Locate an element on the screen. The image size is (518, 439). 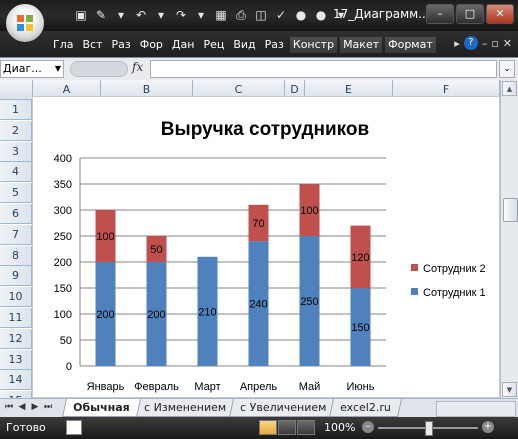
insert-function-icon: fx is located at coordinates (137, 67).